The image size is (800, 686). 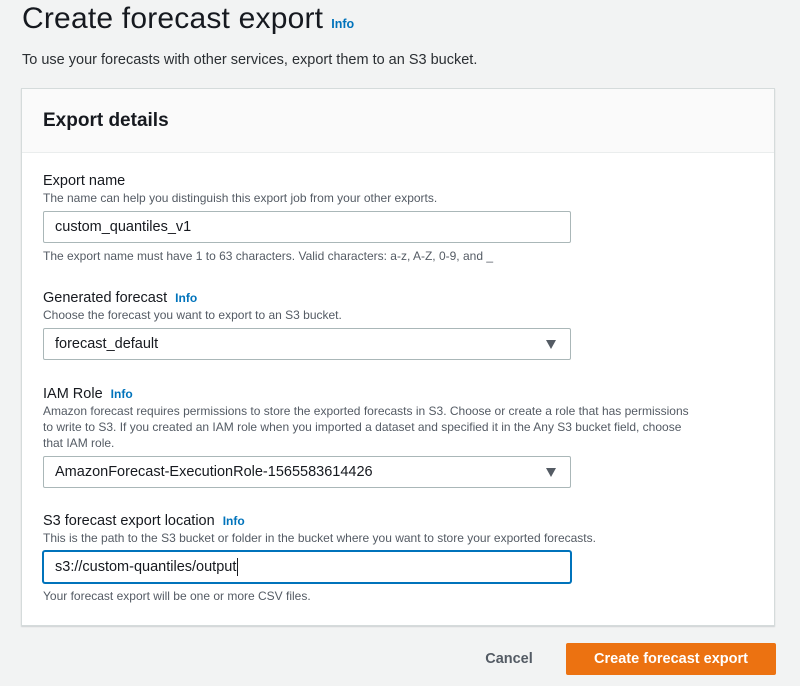 I want to click on generated-forecast-label-row: Generated forecast Info, so click(x=388, y=298).